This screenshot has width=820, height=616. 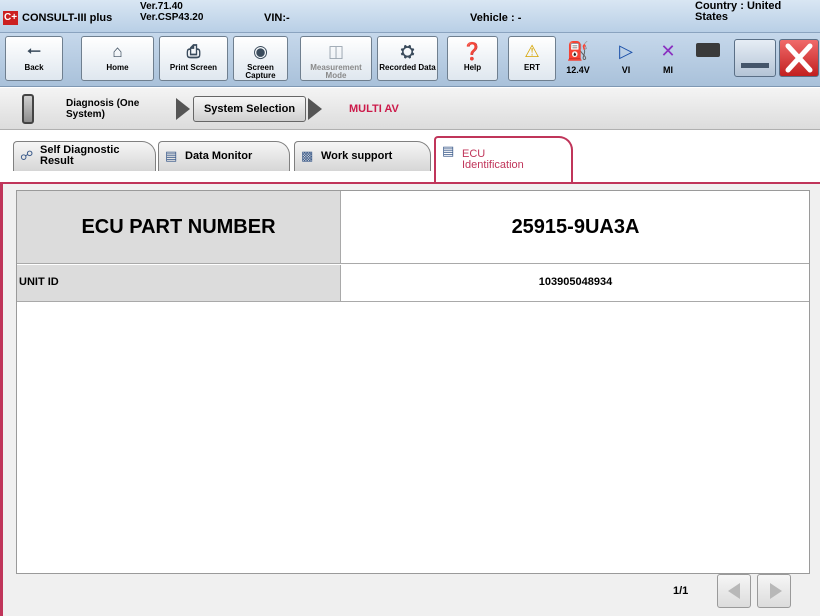 I want to click on close-button, so click(x=799, y=58).